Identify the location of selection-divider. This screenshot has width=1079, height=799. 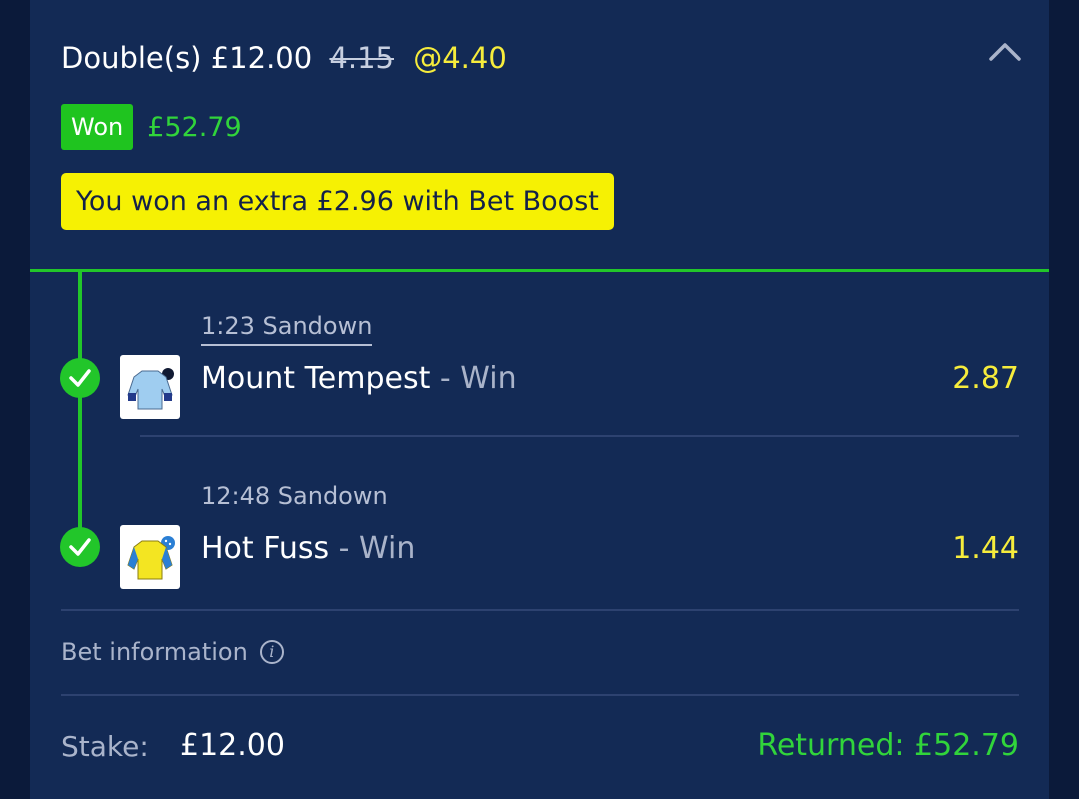
(579, 436).